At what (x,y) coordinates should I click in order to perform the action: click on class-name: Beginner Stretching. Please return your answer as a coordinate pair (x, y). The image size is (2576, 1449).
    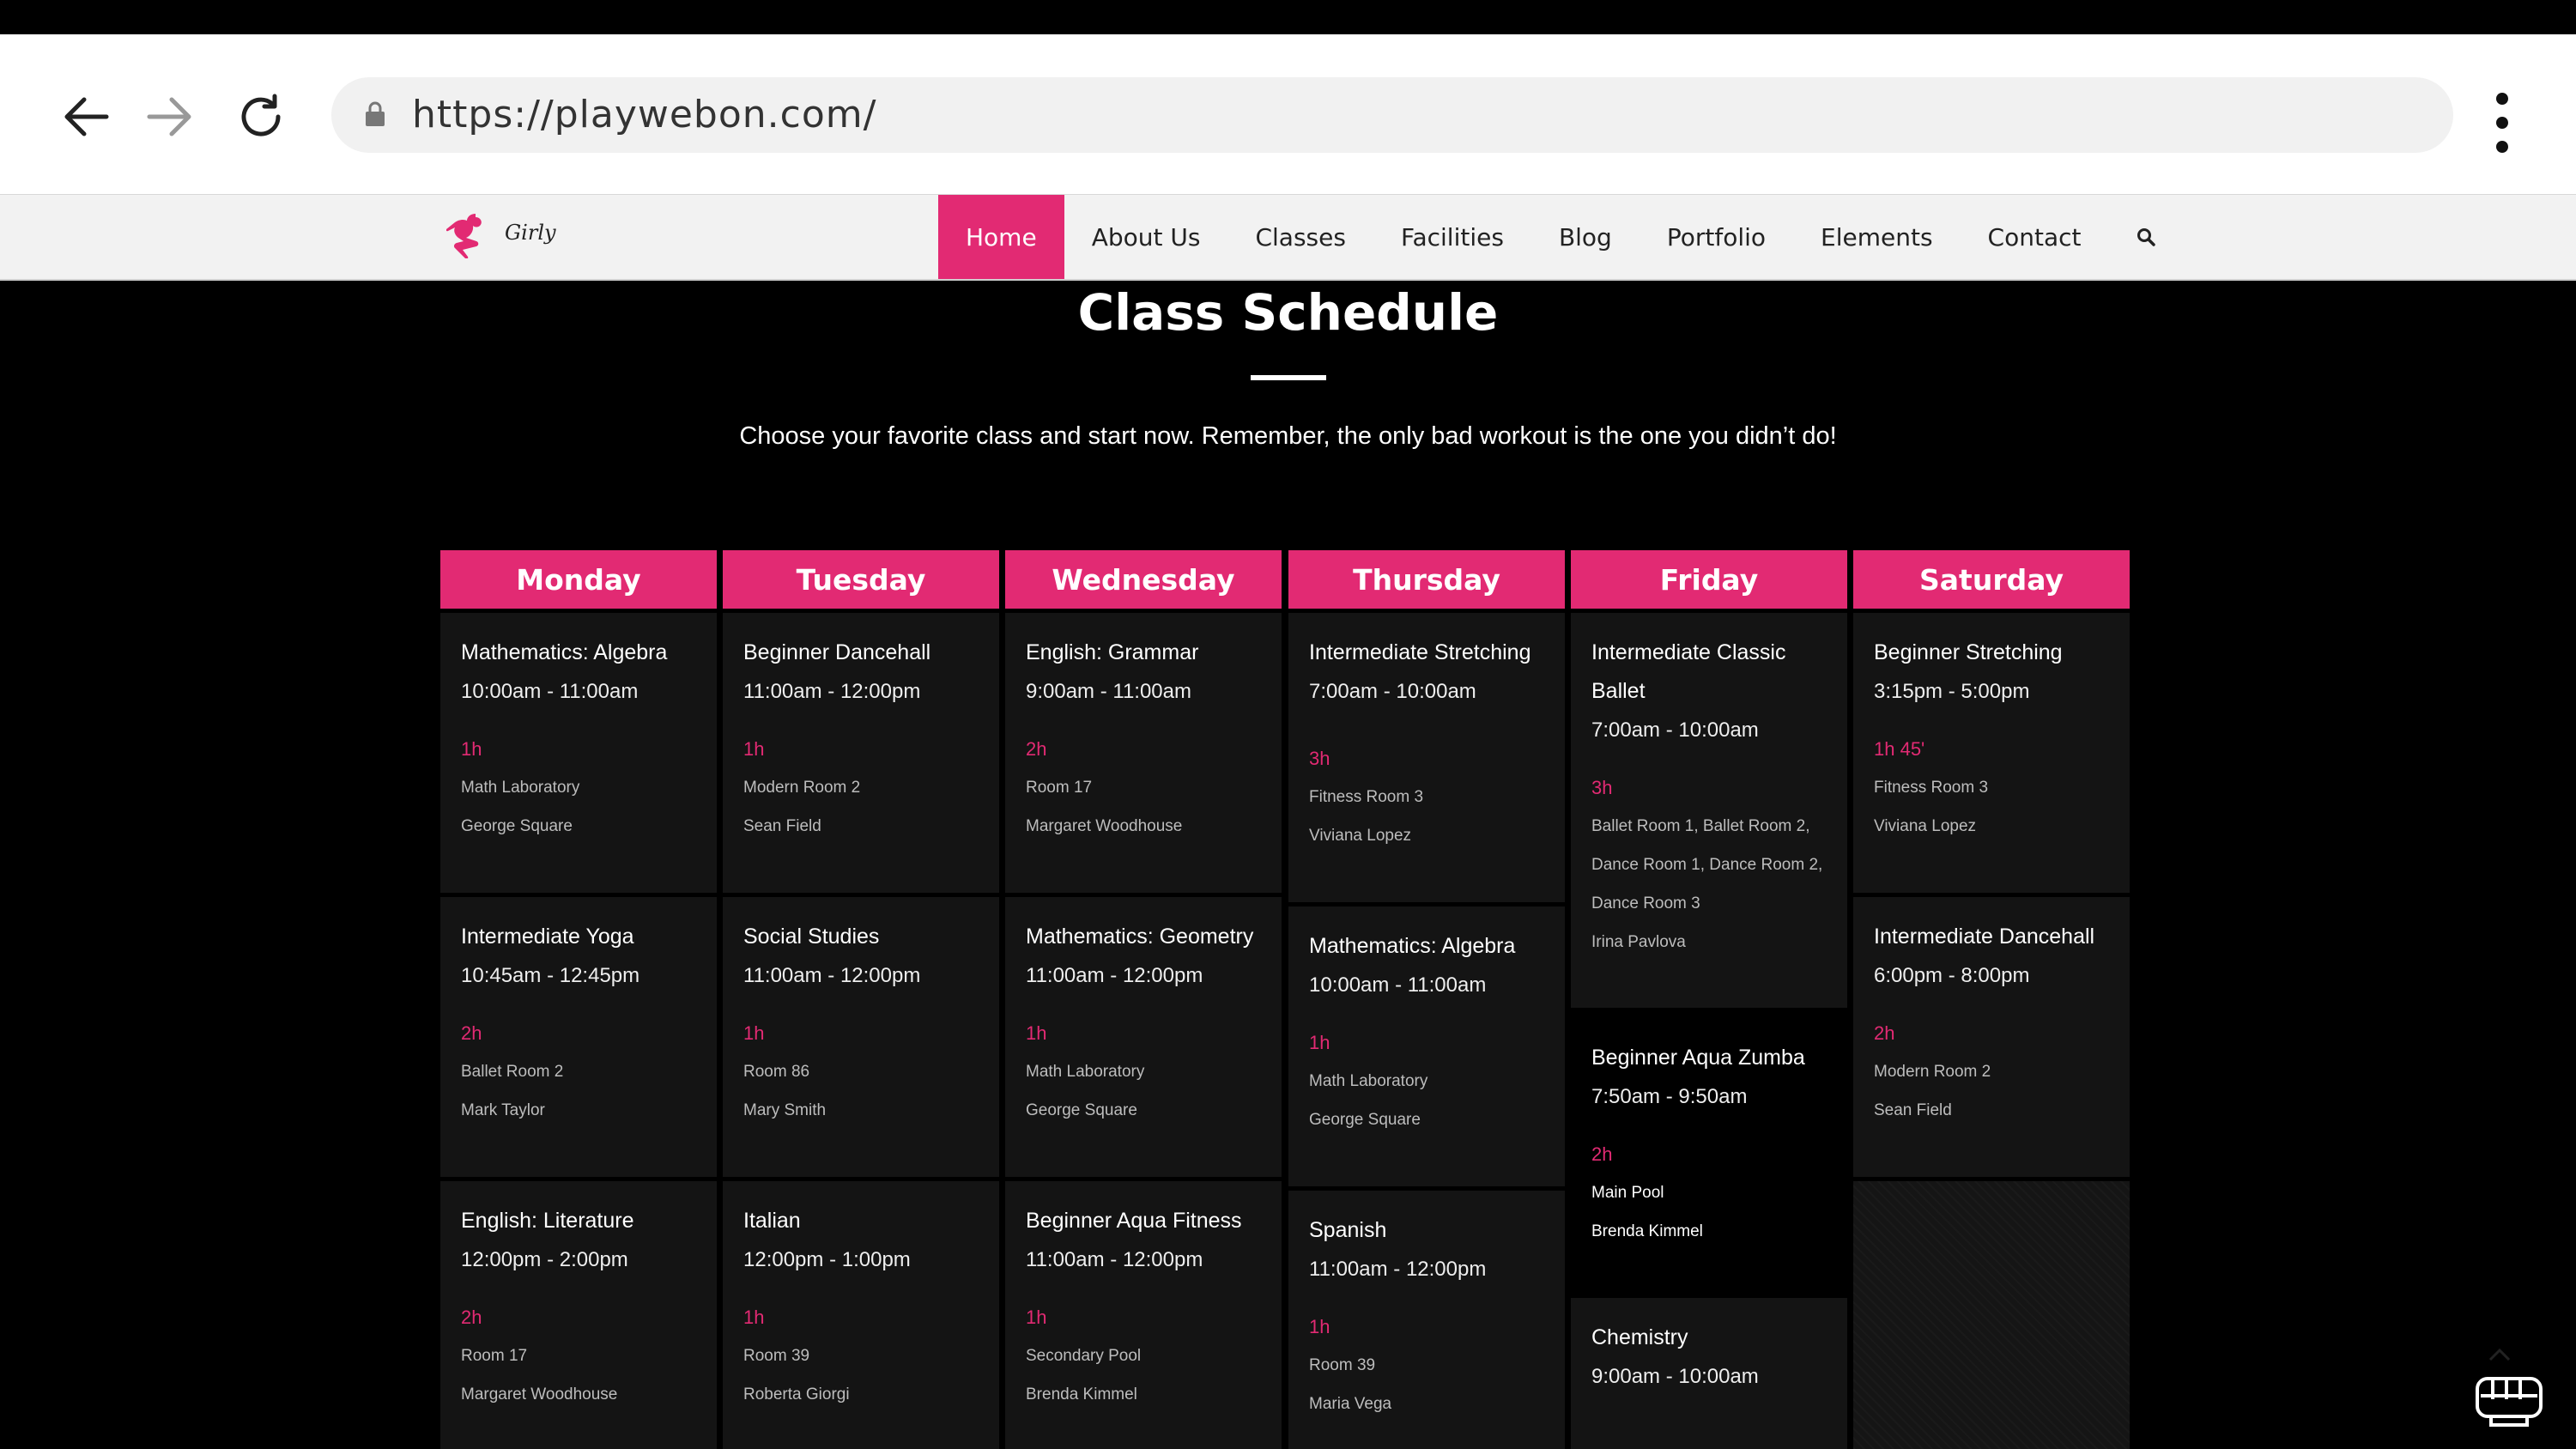
    Looking at the image, I should click on (1968, 652).